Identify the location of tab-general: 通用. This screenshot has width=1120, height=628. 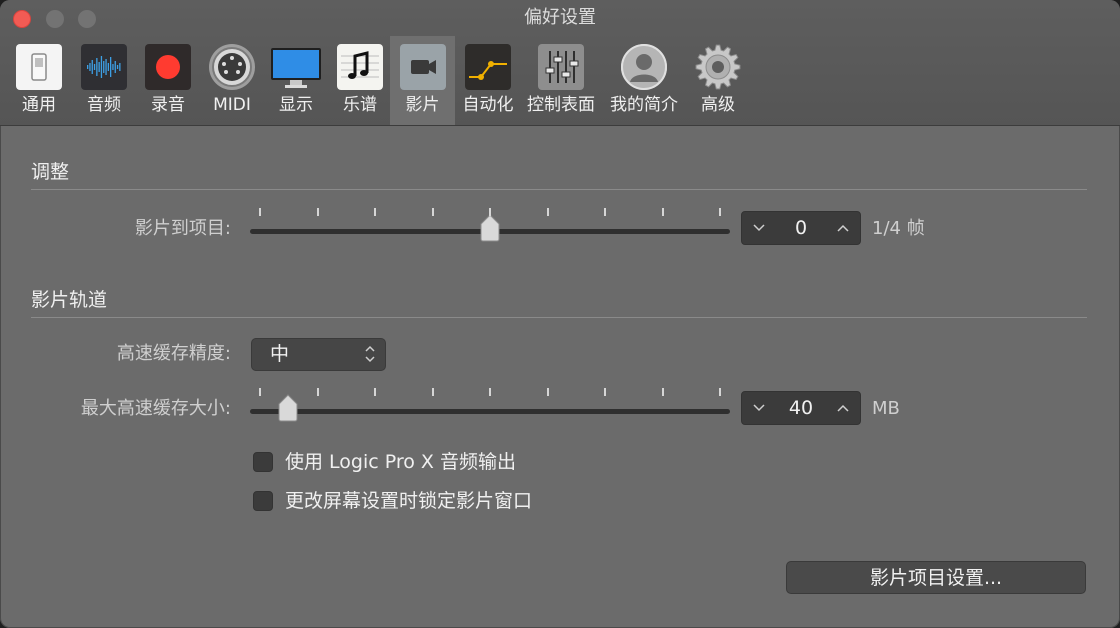
(39, 80).